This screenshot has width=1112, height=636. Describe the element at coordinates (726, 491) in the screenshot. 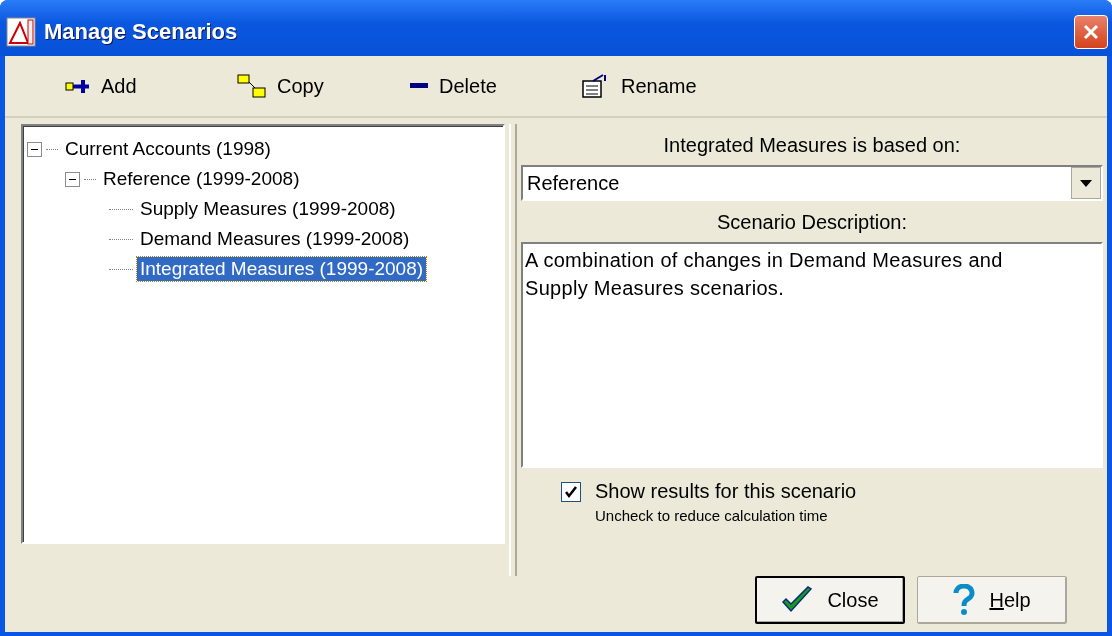

I see `checkbox-label: Show results for this scenario` at that location.